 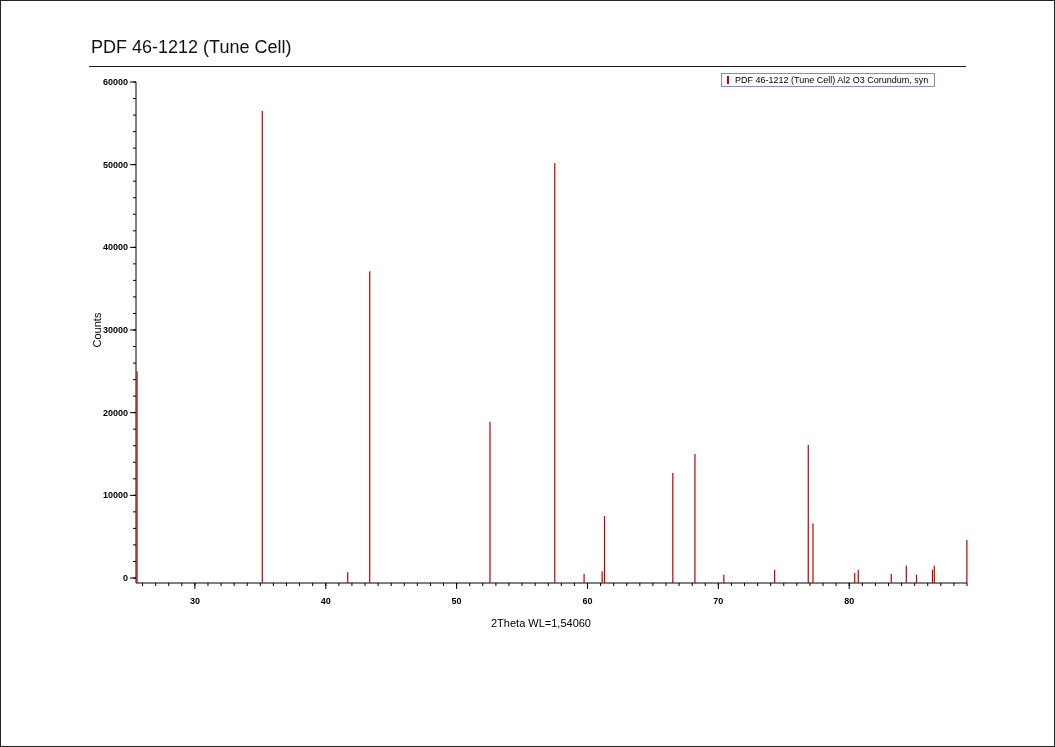 What do you see at coordinates (456, 601) in the screenshot?
I see `x-tick-label: 50` at bounding box center [456, 601].